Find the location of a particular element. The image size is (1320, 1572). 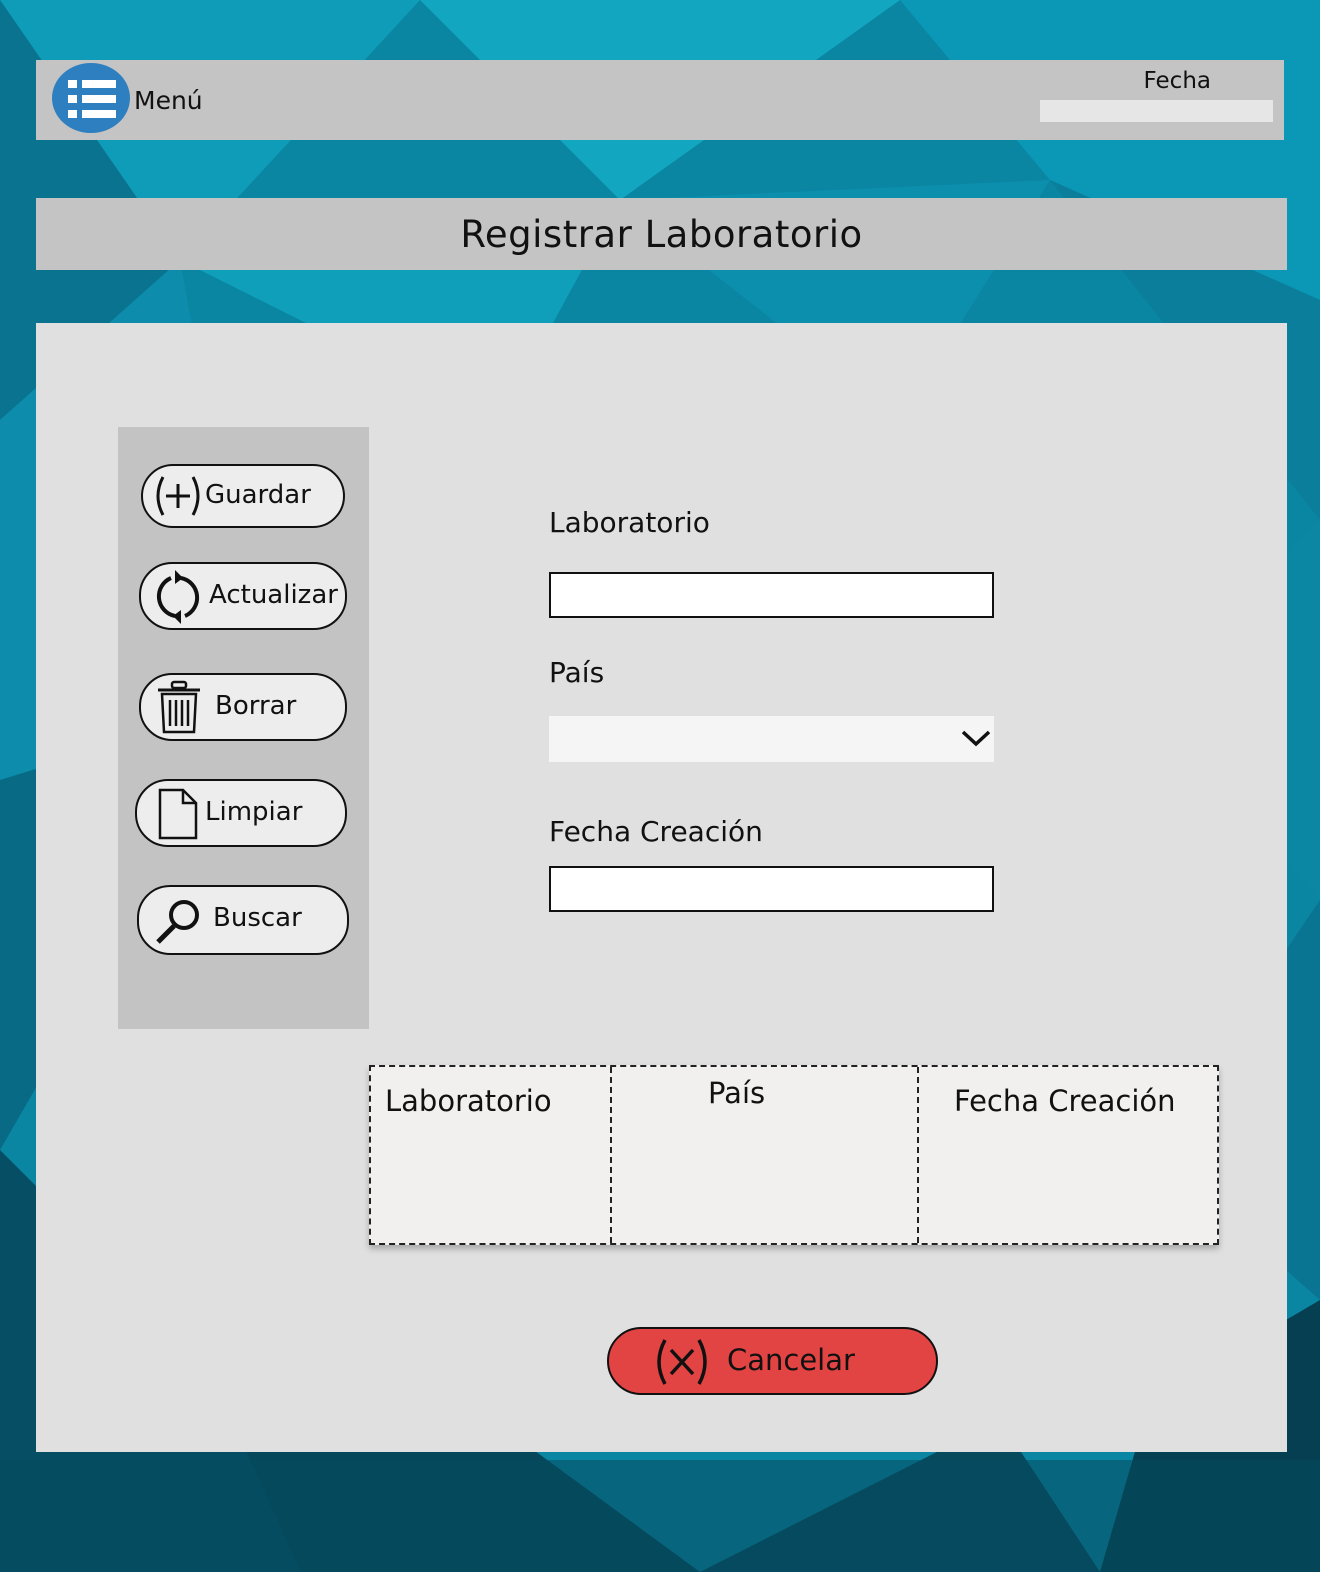

search-label: Buscar is located at coordinates (257, 918).